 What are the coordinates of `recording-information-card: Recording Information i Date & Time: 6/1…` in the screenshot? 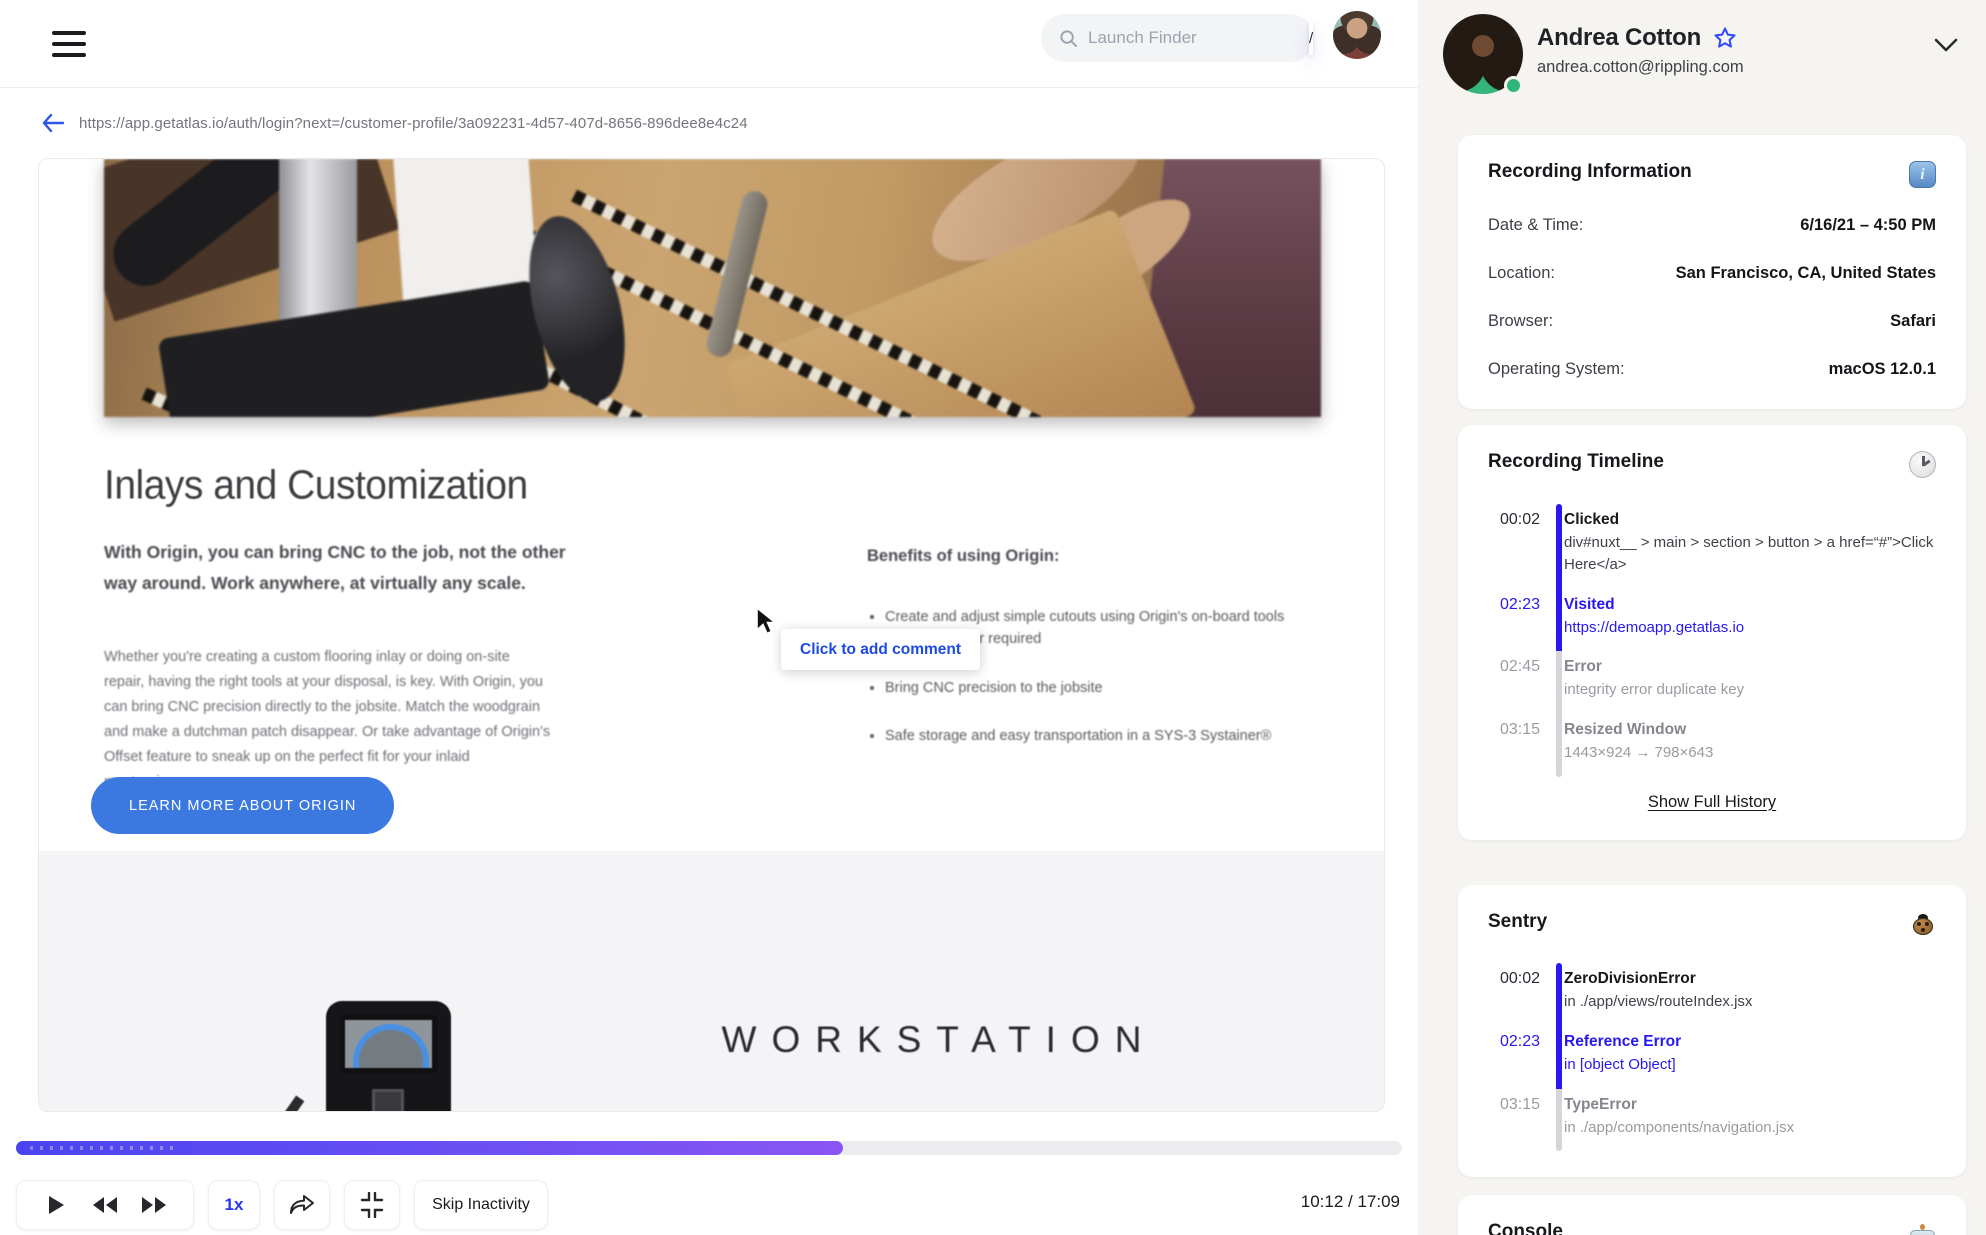 It's located at (1712, 272).